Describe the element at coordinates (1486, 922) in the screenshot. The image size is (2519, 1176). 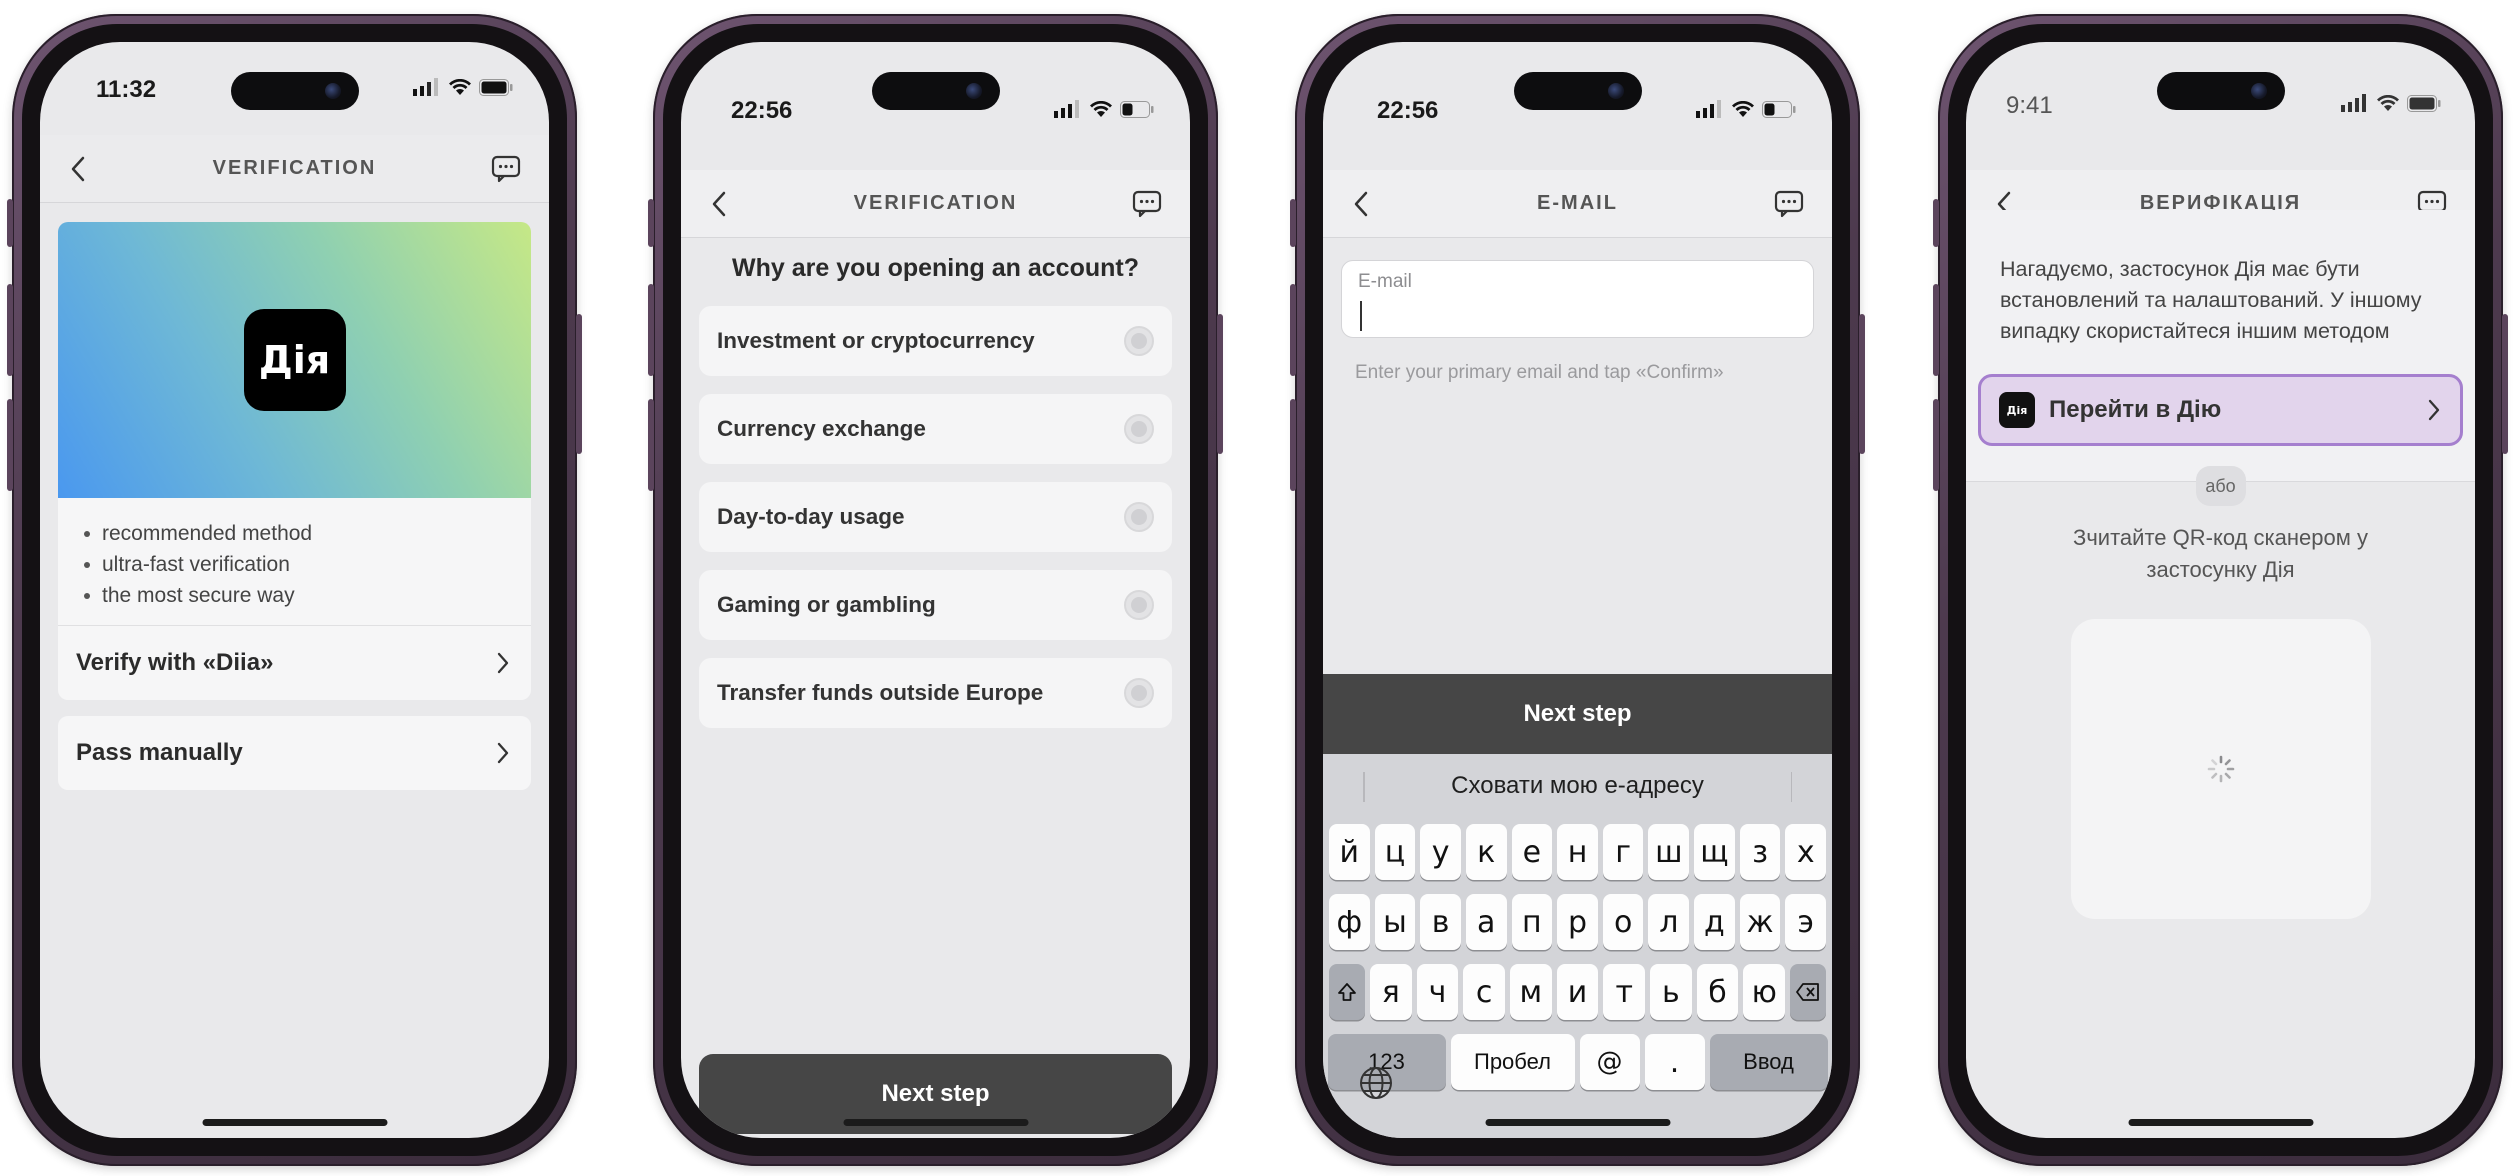
I see `key: а` at that location.